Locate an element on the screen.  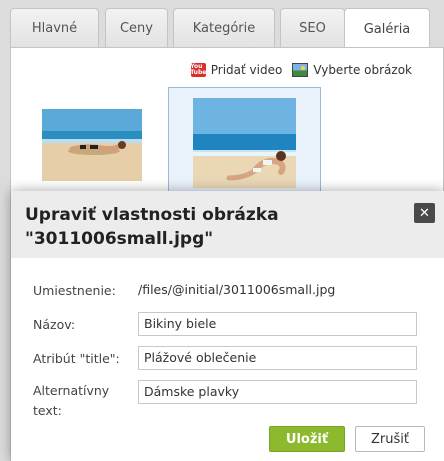
title-attribute-field: Plážové oblečenie is located at coordinates (277, 358).